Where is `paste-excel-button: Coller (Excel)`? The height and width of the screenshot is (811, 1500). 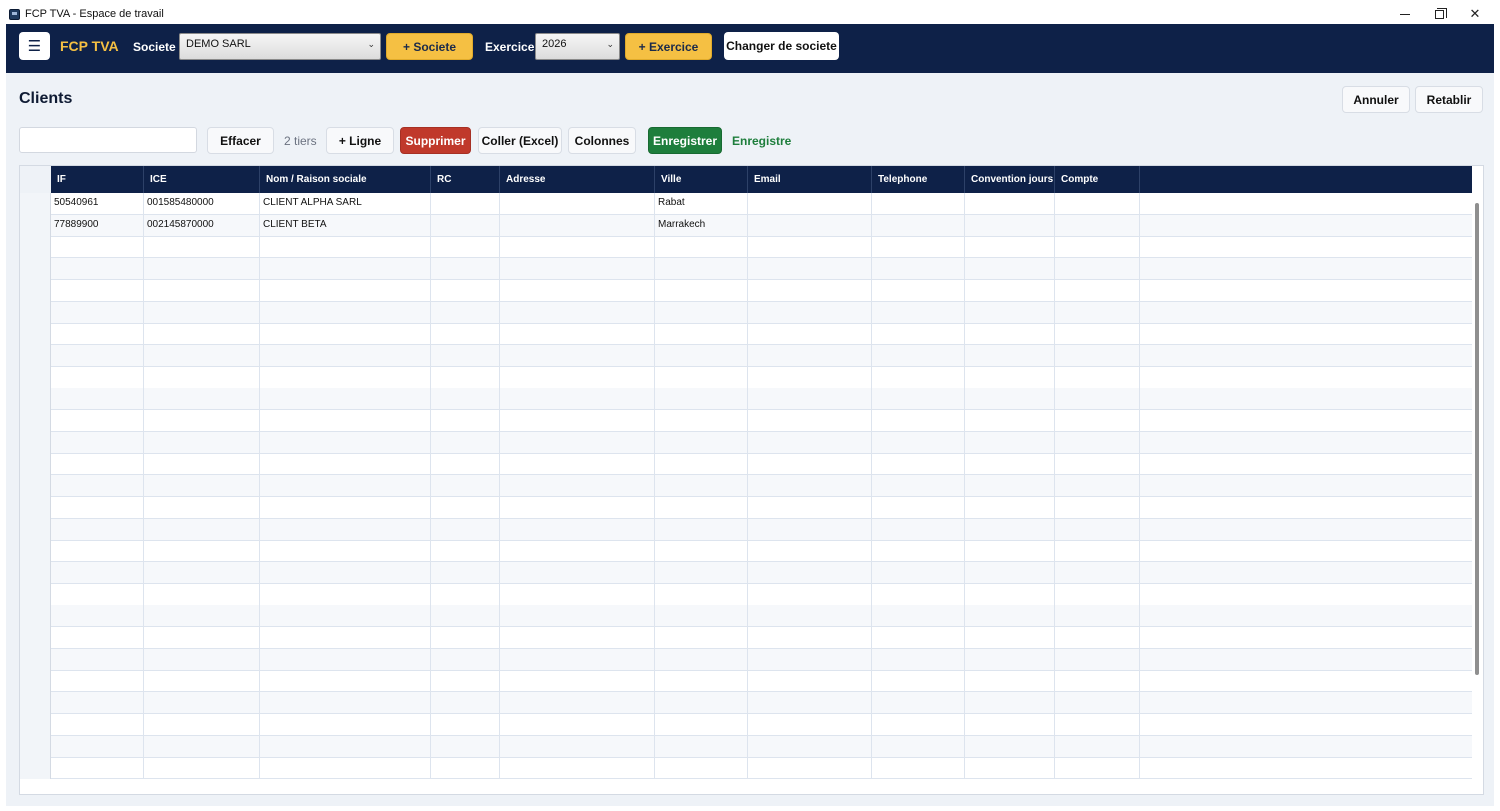
paste-excel-button: Coller (Excel) is located at coordinates (520, 140).